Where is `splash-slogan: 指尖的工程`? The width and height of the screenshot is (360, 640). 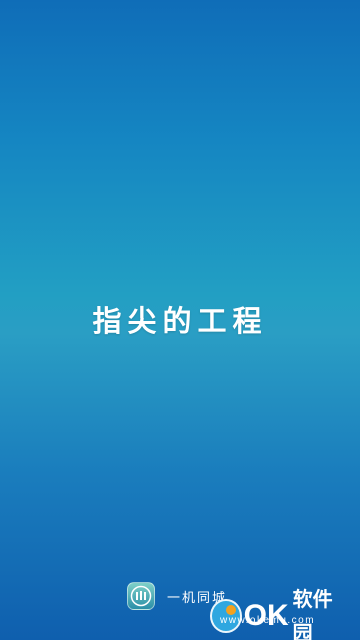 splash-slogan: 指尖的工程 is located at coordinates (180, 321).